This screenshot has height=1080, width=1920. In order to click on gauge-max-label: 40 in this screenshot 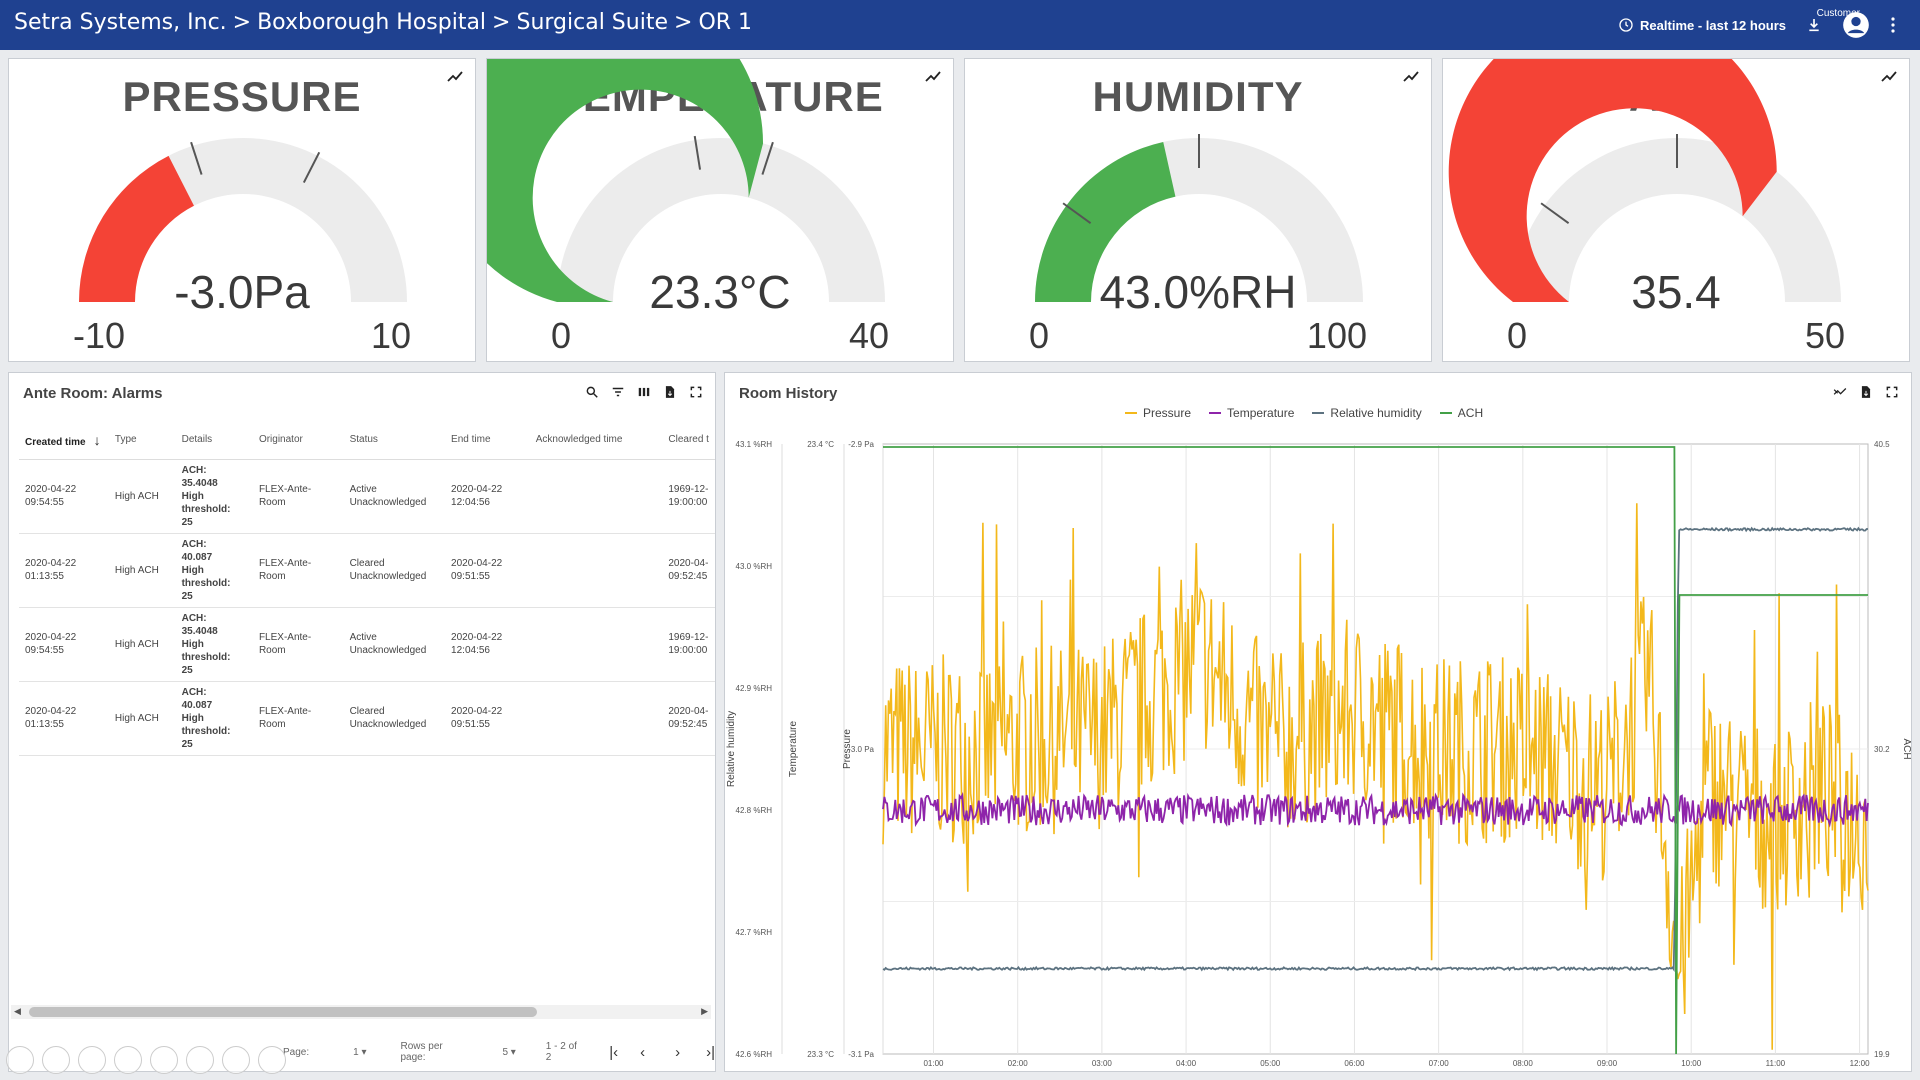, I will do `click(868, 335)`.